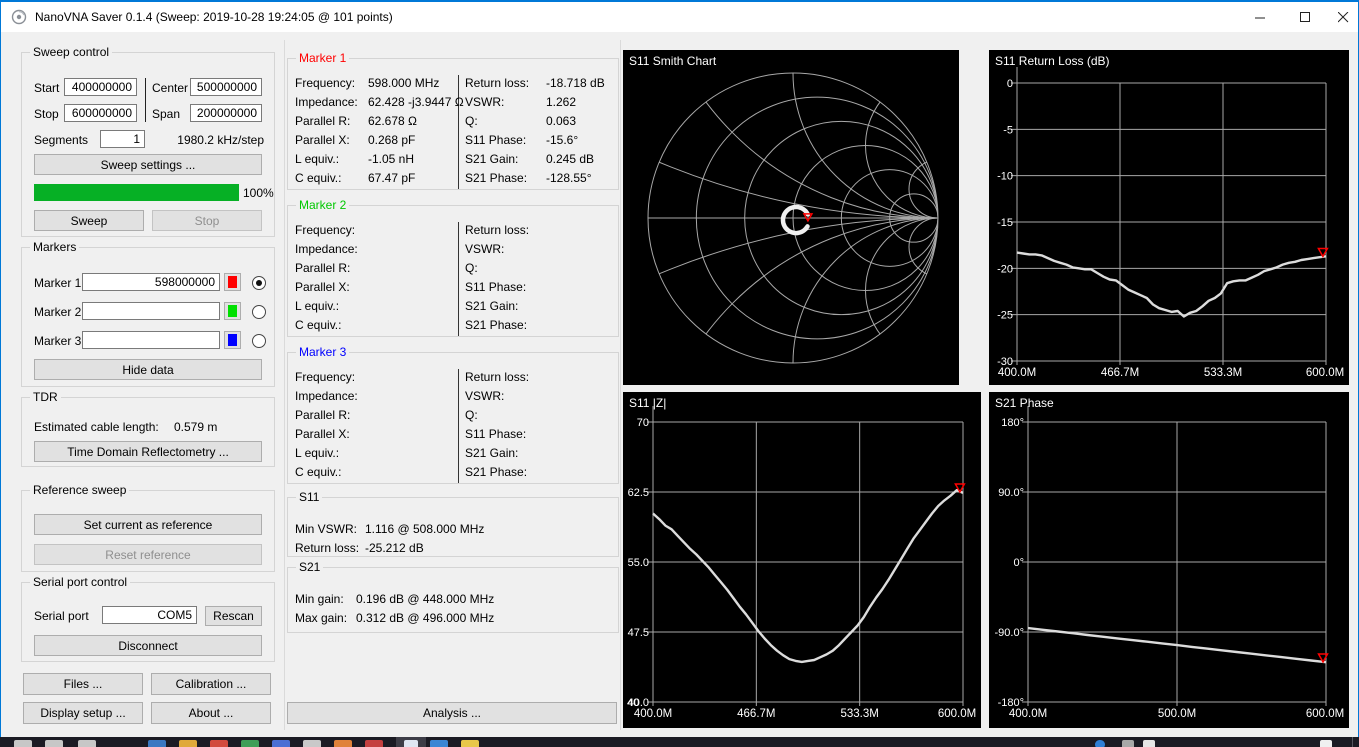  I want to click on markers-group-title: Markers, so click(55, 247).